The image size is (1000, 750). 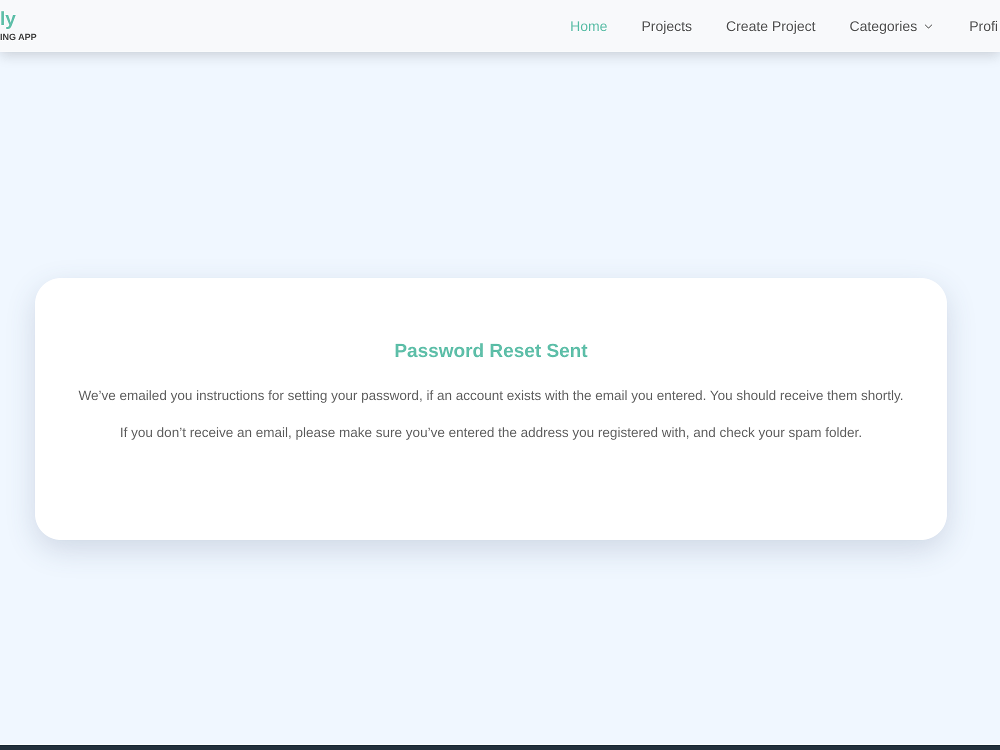 What do you see at coordinates (893, 26) in the screenshot?
I see `nav-link: Categories` at bounding box center [893, 26].